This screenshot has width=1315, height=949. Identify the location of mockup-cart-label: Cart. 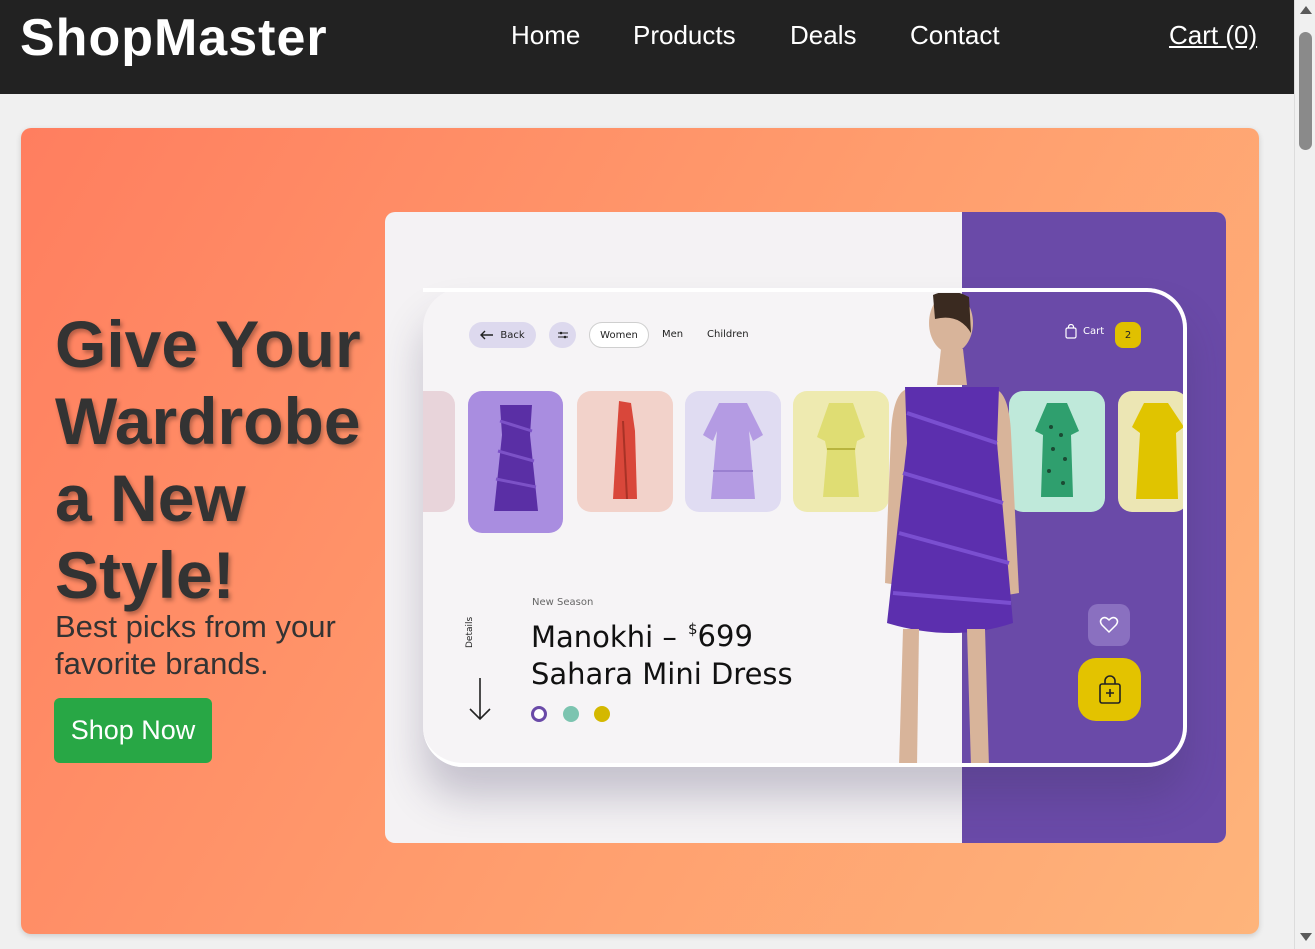
(1094, 331).